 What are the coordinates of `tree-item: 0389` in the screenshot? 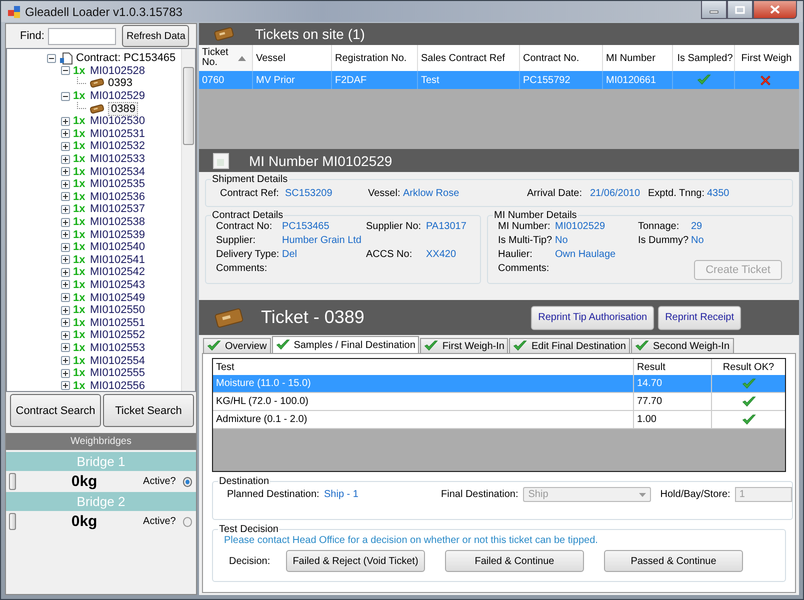 It's located at (123, 109).